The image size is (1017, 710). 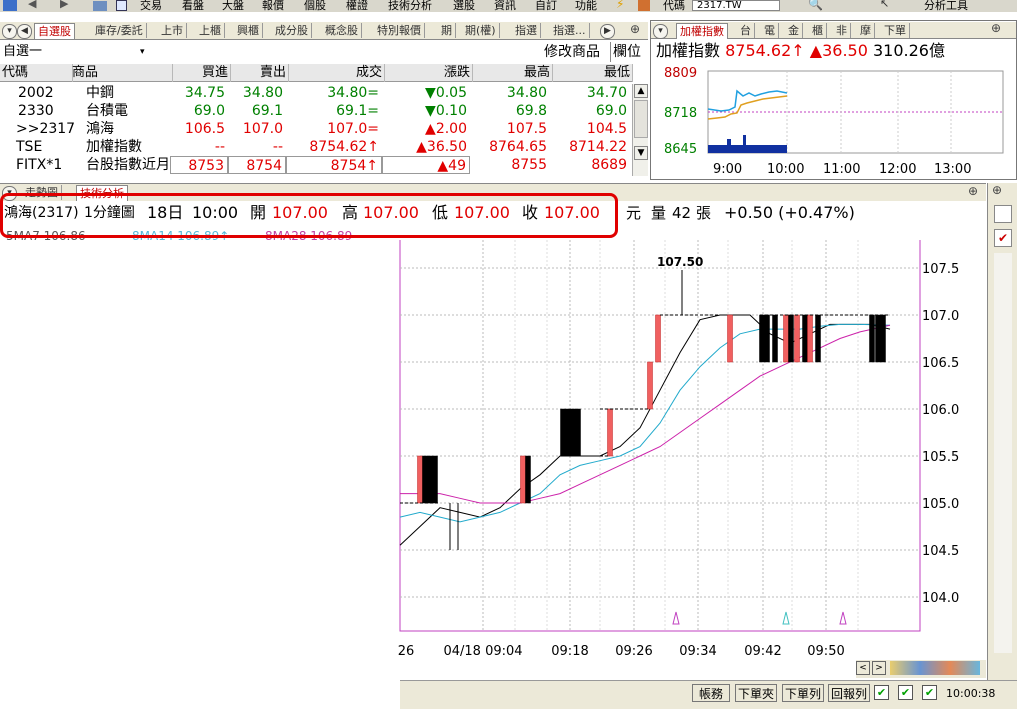 What do you see at coordinates (935, 668) in the screenshot?
I see `nav-tools-icon` at bounding box center [935, 668].